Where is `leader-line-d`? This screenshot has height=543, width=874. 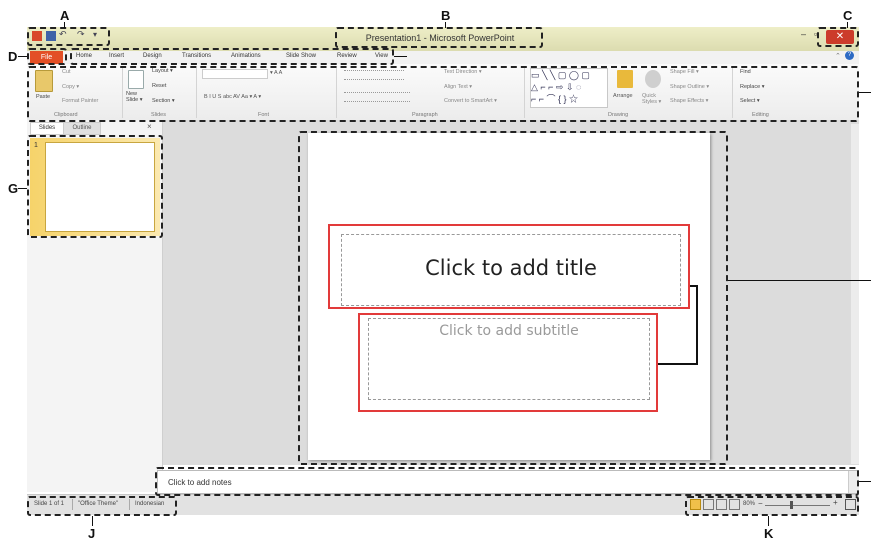
leader-line-d is located at coordinates (22, 56).